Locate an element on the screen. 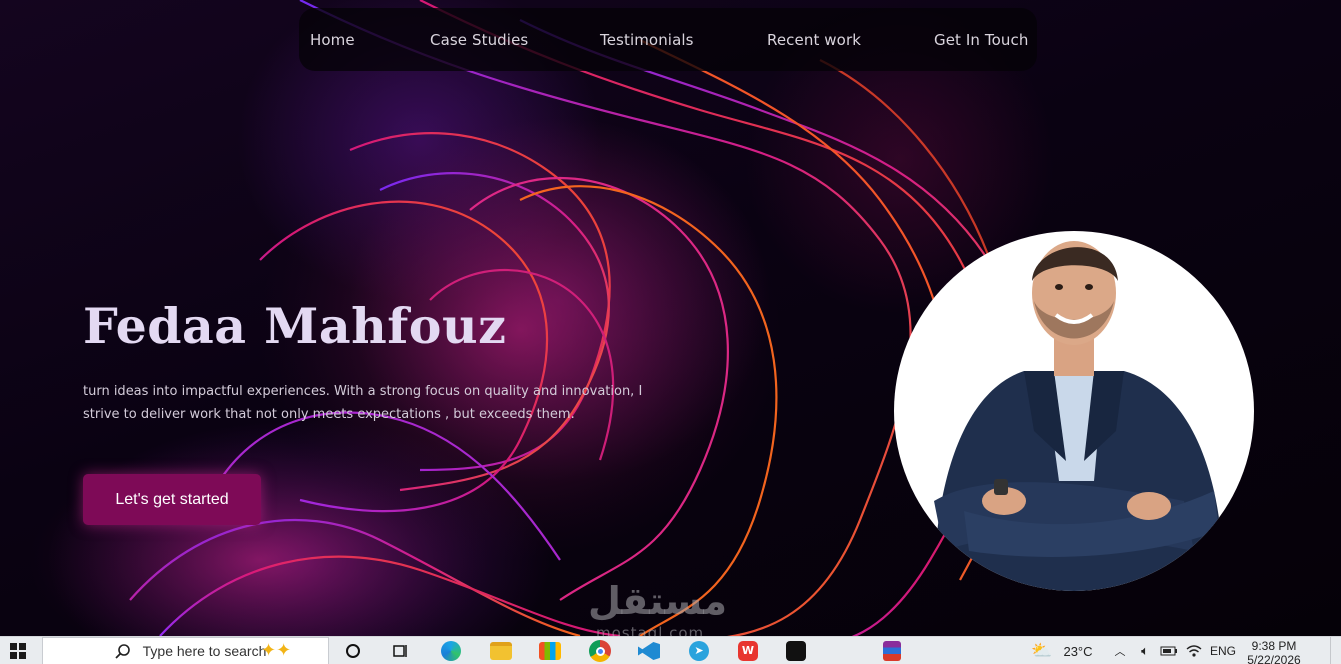  windows-start-button is located at coordinates (18, 650).